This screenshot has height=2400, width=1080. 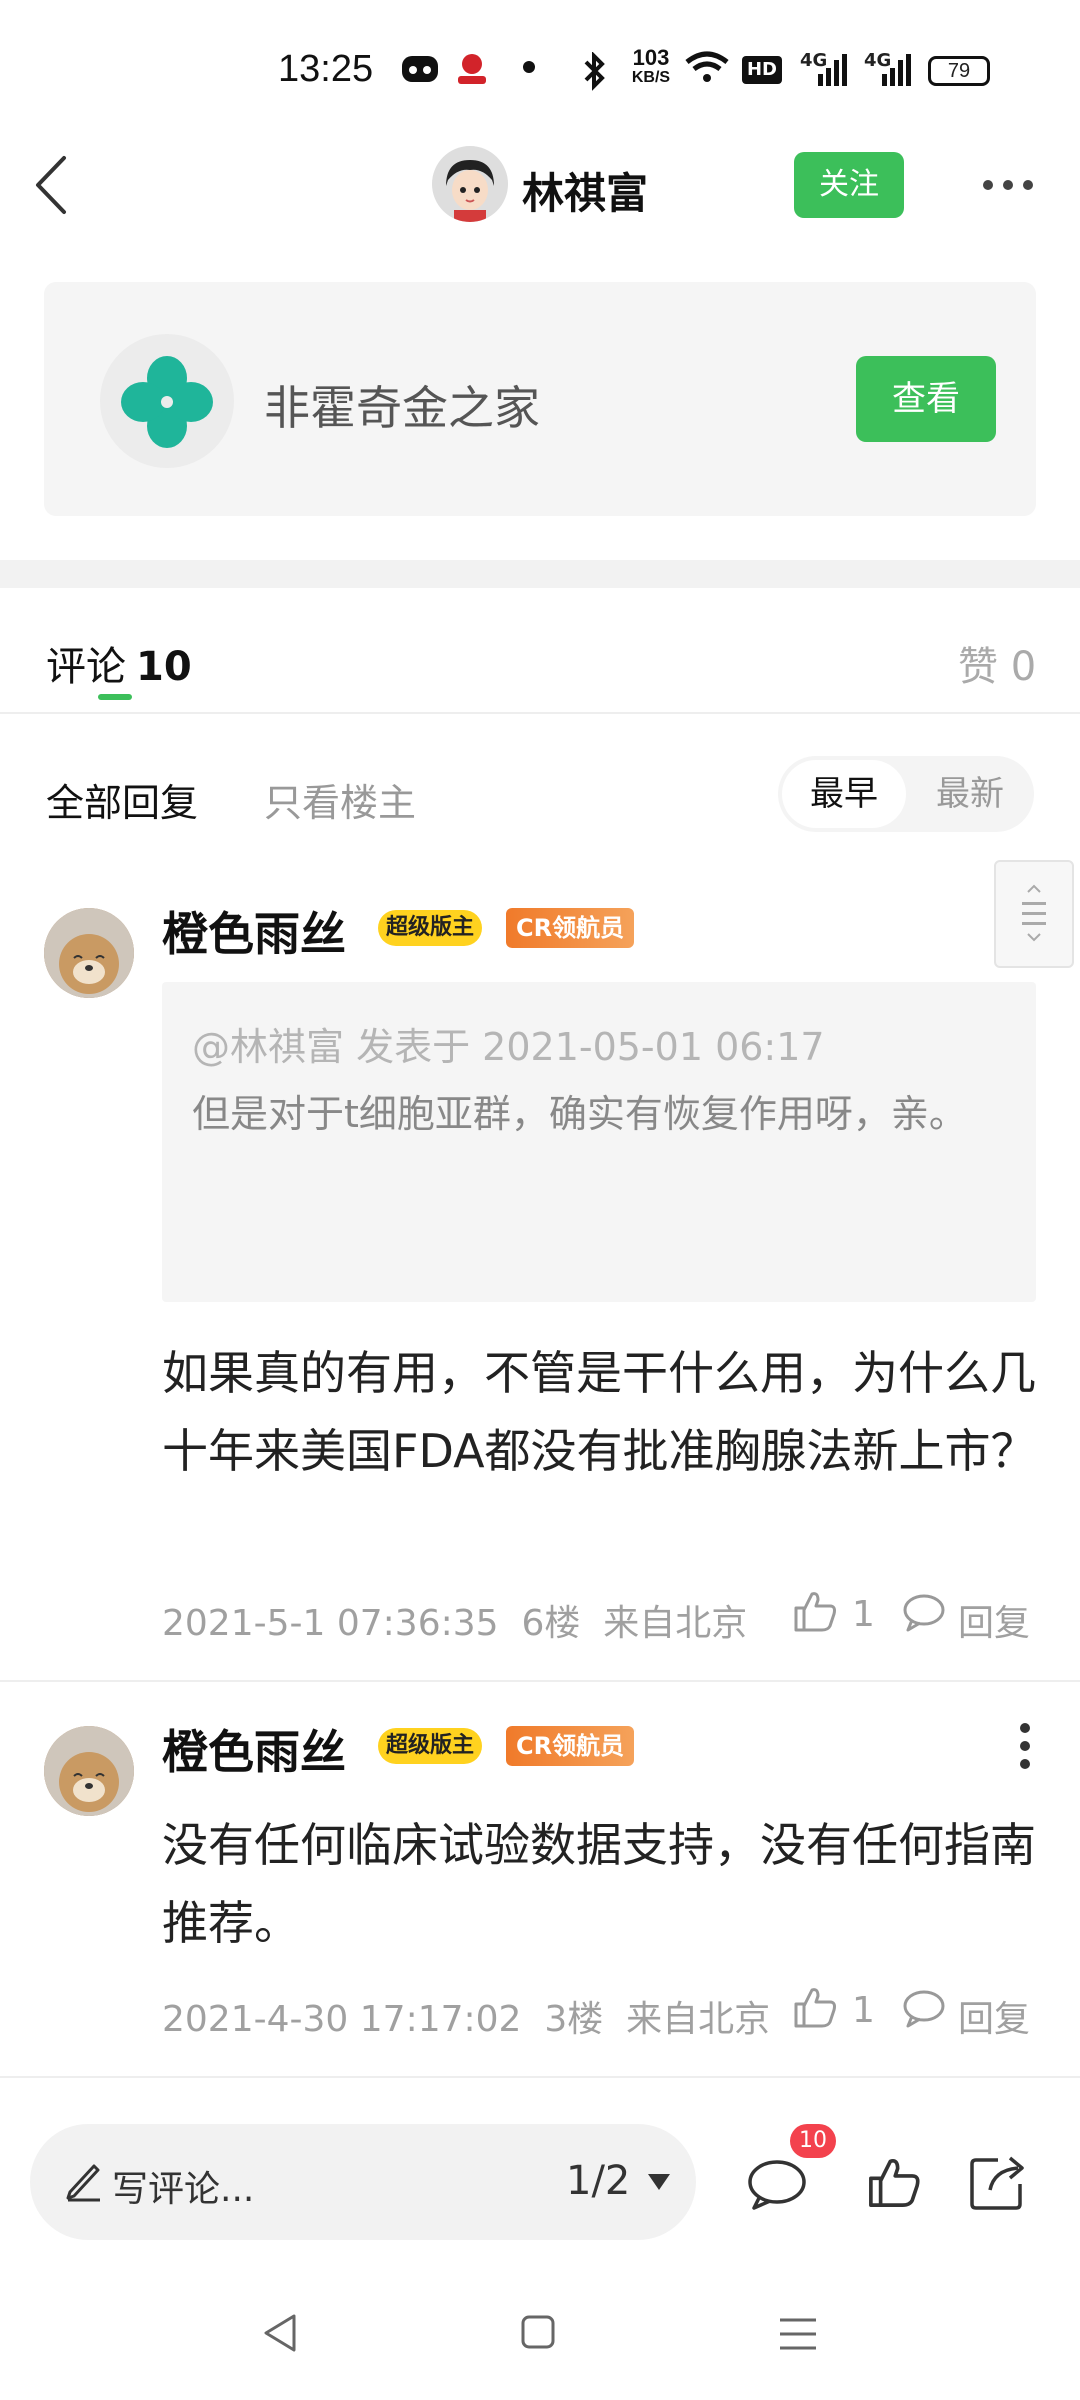 I want to click on group-card: 非霍奇金之家 查看, so click(x=540, y=399).